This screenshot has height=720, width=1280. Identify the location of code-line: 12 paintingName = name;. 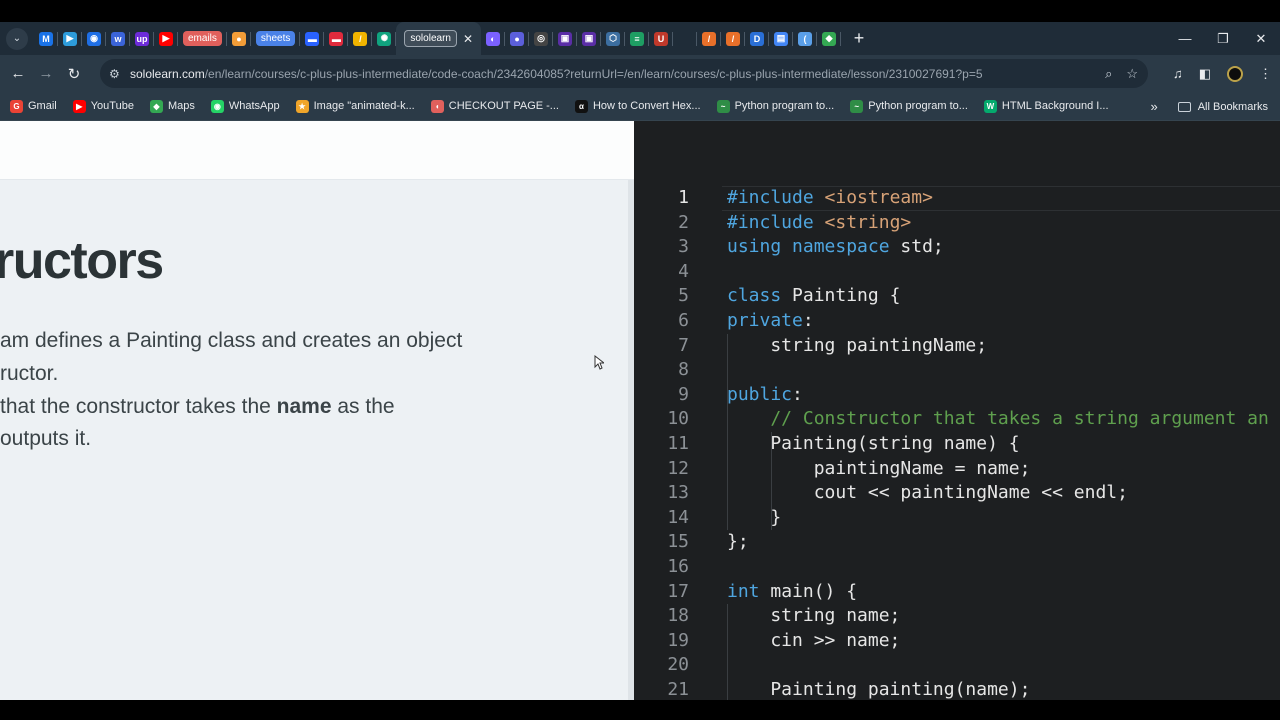
(957, 469).